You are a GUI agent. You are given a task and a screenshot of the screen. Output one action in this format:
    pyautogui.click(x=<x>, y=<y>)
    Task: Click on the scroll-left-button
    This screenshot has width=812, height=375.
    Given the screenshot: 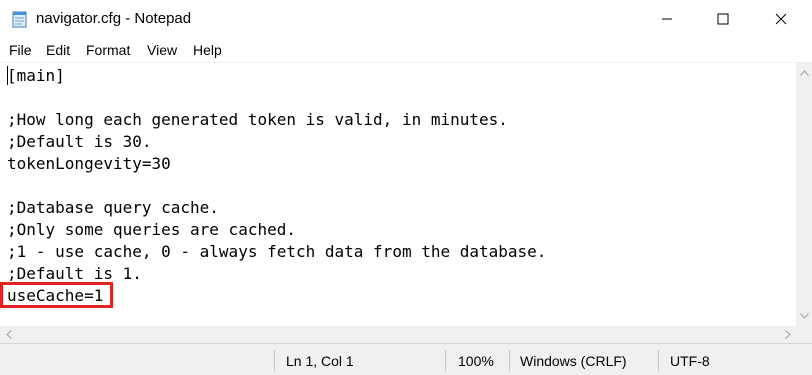 What is the action you would take?
    pyautogui.click(x=8, y=334)
    